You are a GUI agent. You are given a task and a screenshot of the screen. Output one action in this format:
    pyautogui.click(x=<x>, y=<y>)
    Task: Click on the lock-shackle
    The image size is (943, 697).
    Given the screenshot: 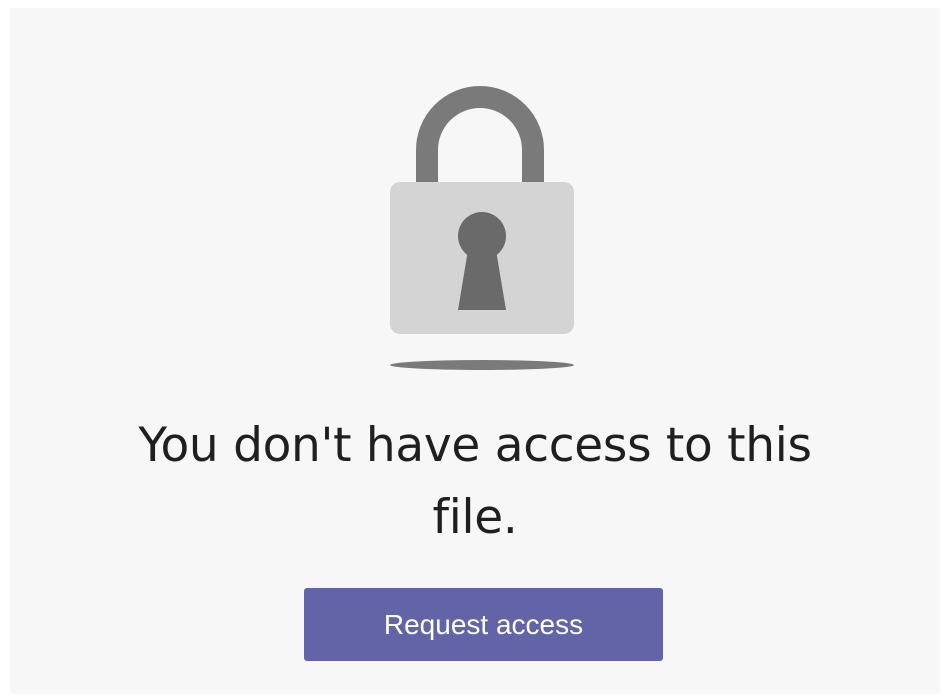 What is the action you would take?
    pyautogui.click(x=480, y=138)
    